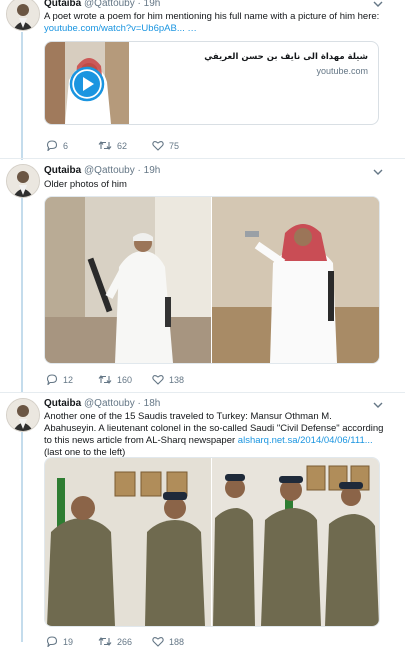  What do you see at coordinates (66, 145) in the screenshot?
I see `reply-count: 6` at bounding box center [66, 145].